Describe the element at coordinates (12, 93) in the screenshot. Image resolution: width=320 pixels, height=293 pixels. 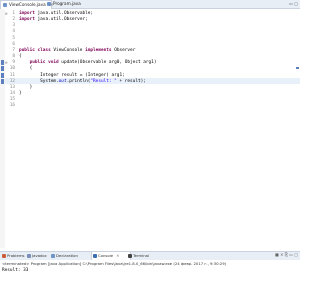
I see `line-number: 14` at that location.